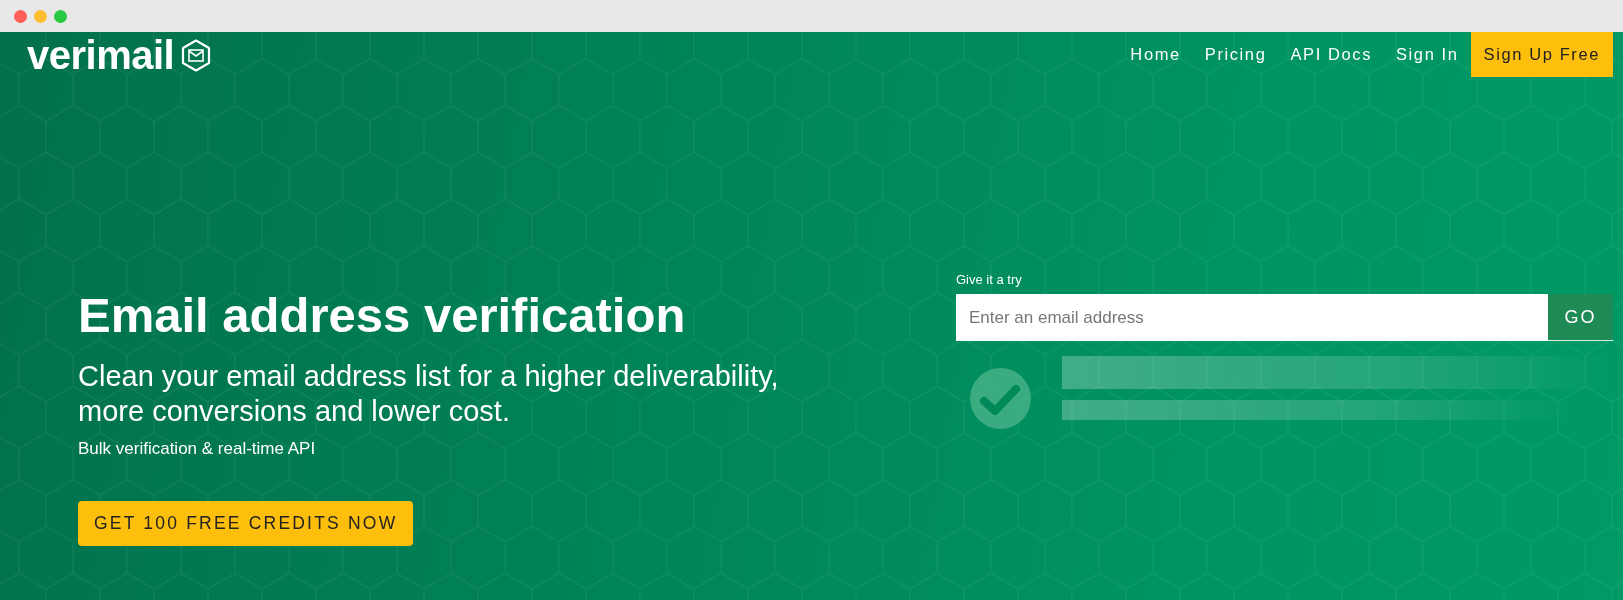 The width and height of the screenshot is (1623, 600). Describe the element at coordinates (1235, 54) in the screenshot. I see `nav-link: Pricing` at that location.